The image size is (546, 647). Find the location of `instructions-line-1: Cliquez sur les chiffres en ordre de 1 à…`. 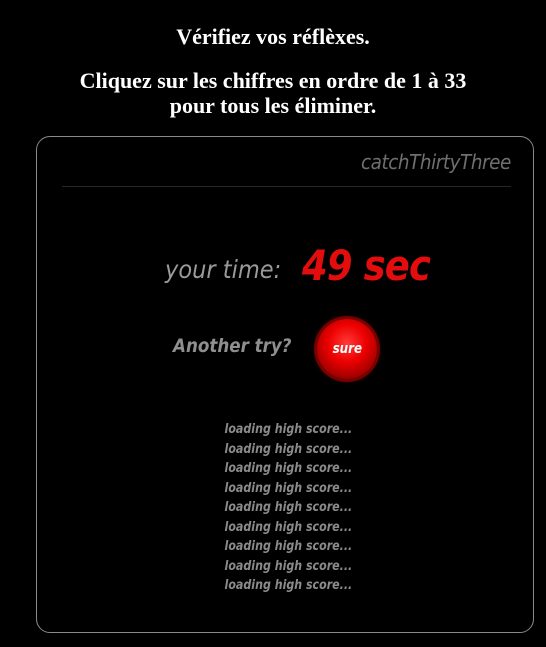

instructions-line-1: Cliquez sur les chiffres en ordre de 1 à… is located at coordinates (273, 80).